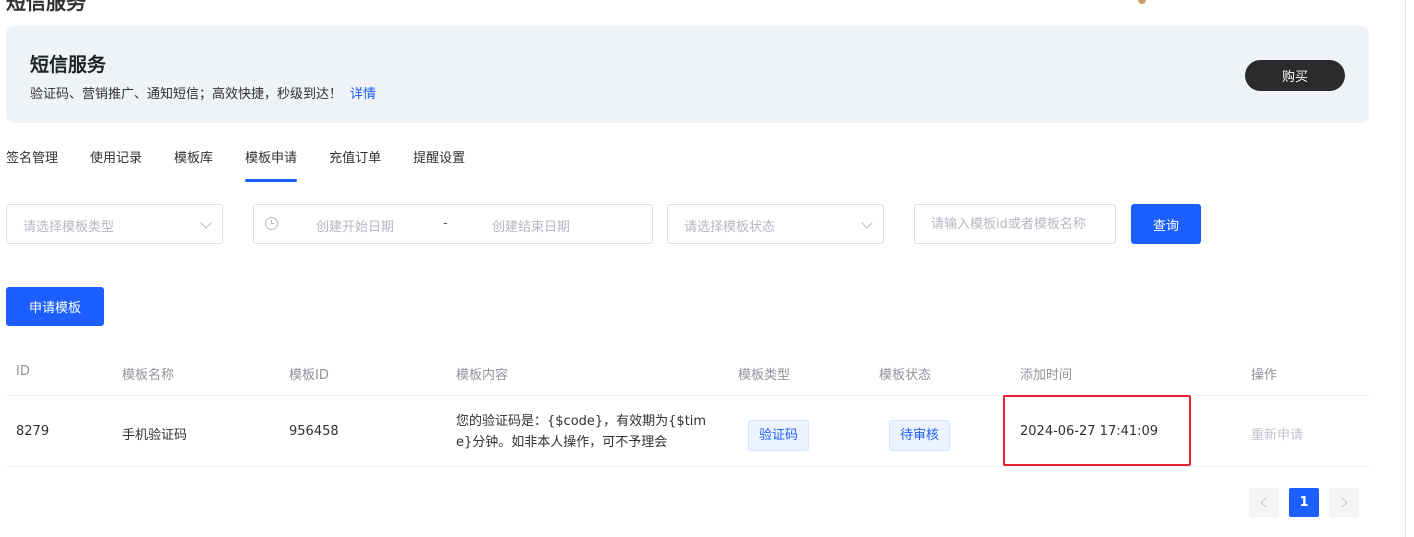  What do you see at coordinates (764, 375) in the screenshot?
I see `header-template-type: 模板类型` at bounding box center [764, 375].